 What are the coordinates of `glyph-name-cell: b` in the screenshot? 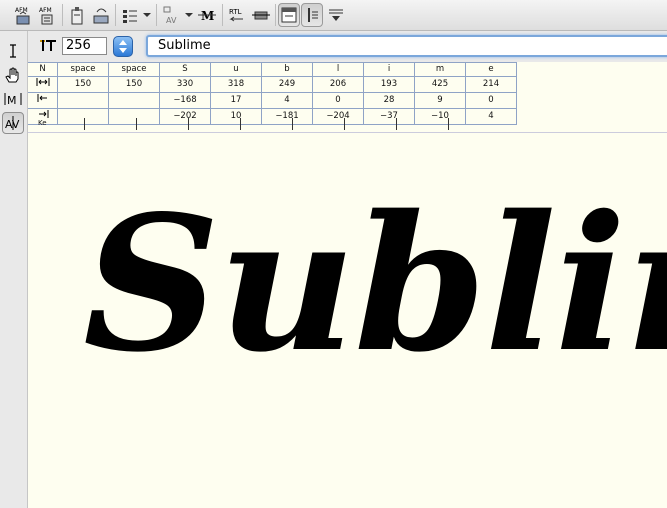 It's located at (287, 69).